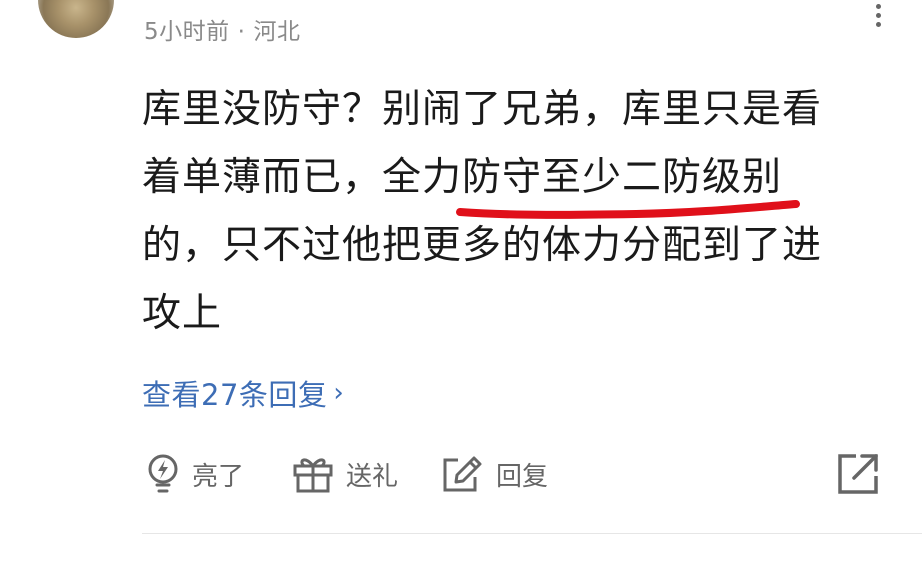 Image resolution: width=922 pixels, height=567 pixels. Describe the element at coordinates (494, 474) in the screenshot. I see `reply-button: 回复` at that location.